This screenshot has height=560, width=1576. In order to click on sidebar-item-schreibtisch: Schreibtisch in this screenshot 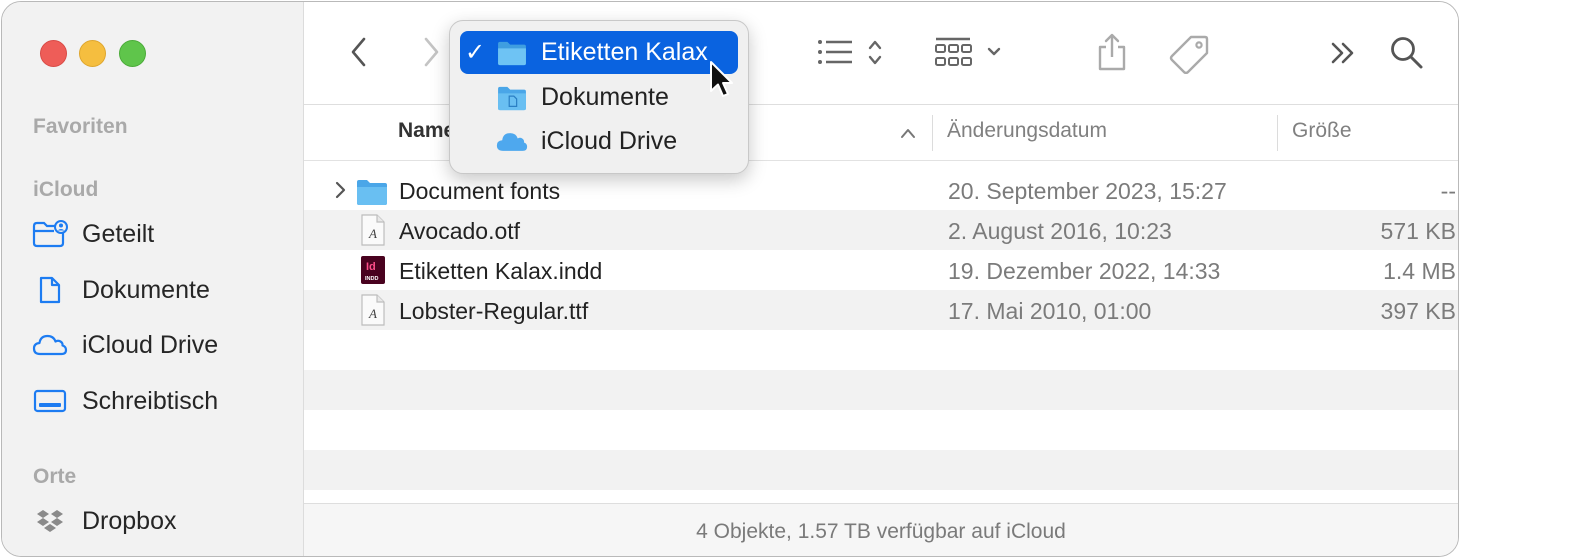, I will do `click(125, 401)`.